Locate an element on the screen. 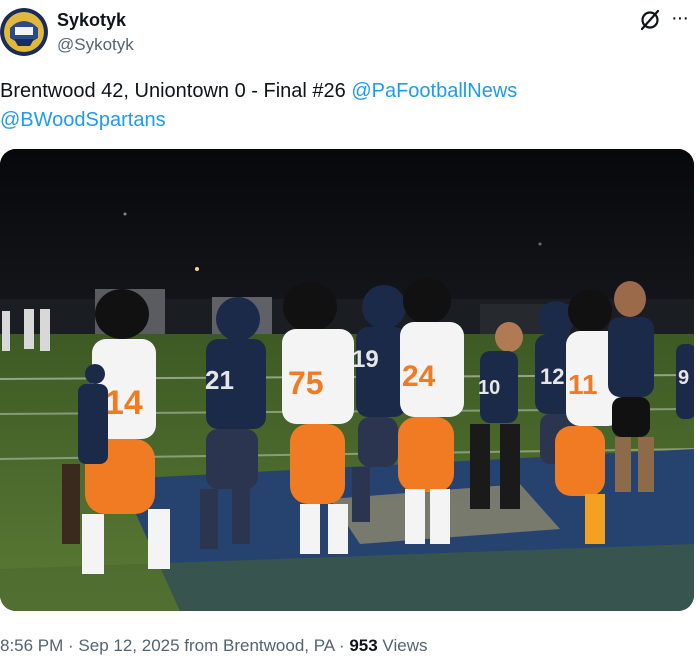 The width and height of the screenshot is (700, 663). views-count: 953 is located at coordinates (363, 645).